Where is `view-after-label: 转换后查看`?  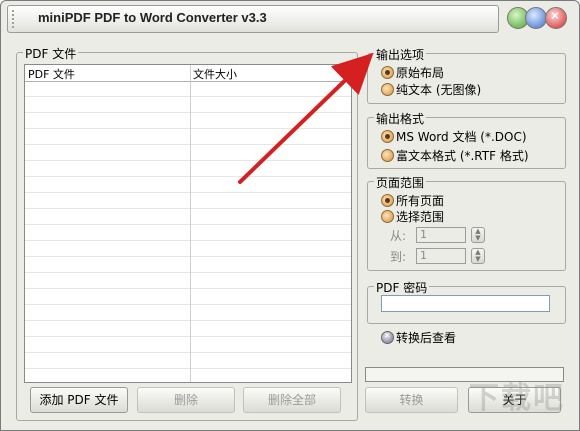 view-after-label: 转换后查看 is located at coordinates (426, 338).